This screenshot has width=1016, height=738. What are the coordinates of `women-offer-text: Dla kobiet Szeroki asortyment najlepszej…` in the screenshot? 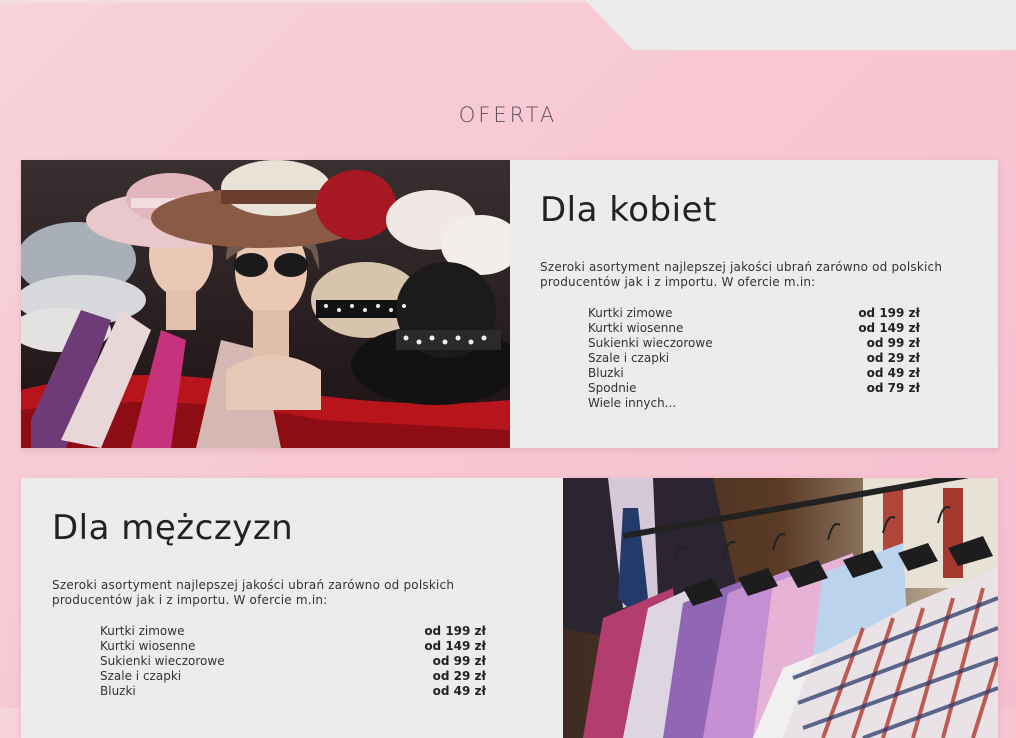 It's located at (760, 300).